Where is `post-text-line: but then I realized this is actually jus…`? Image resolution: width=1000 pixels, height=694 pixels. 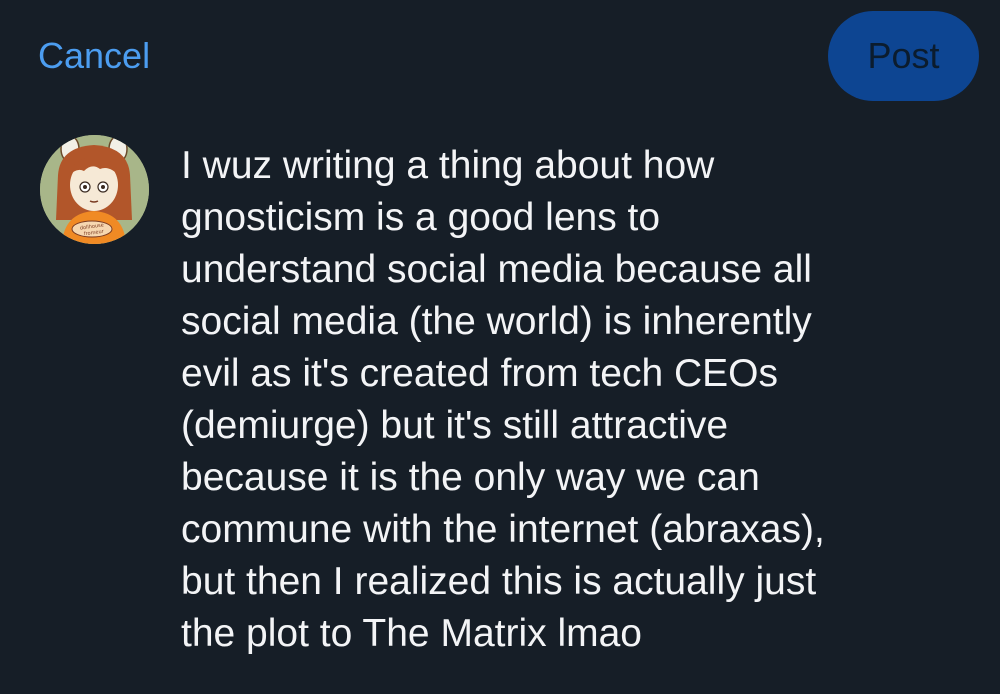 post-text-line: but then I realized this is actually jus… is located at coordinates (499, 581).